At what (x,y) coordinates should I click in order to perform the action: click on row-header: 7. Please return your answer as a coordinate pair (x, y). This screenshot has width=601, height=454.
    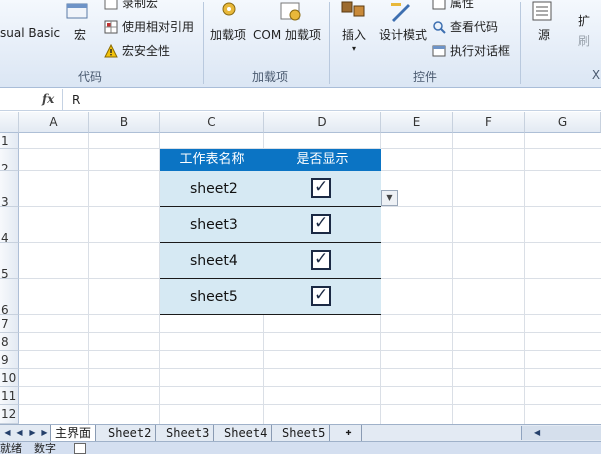
    Looking at the image, I should click on (9, 324).